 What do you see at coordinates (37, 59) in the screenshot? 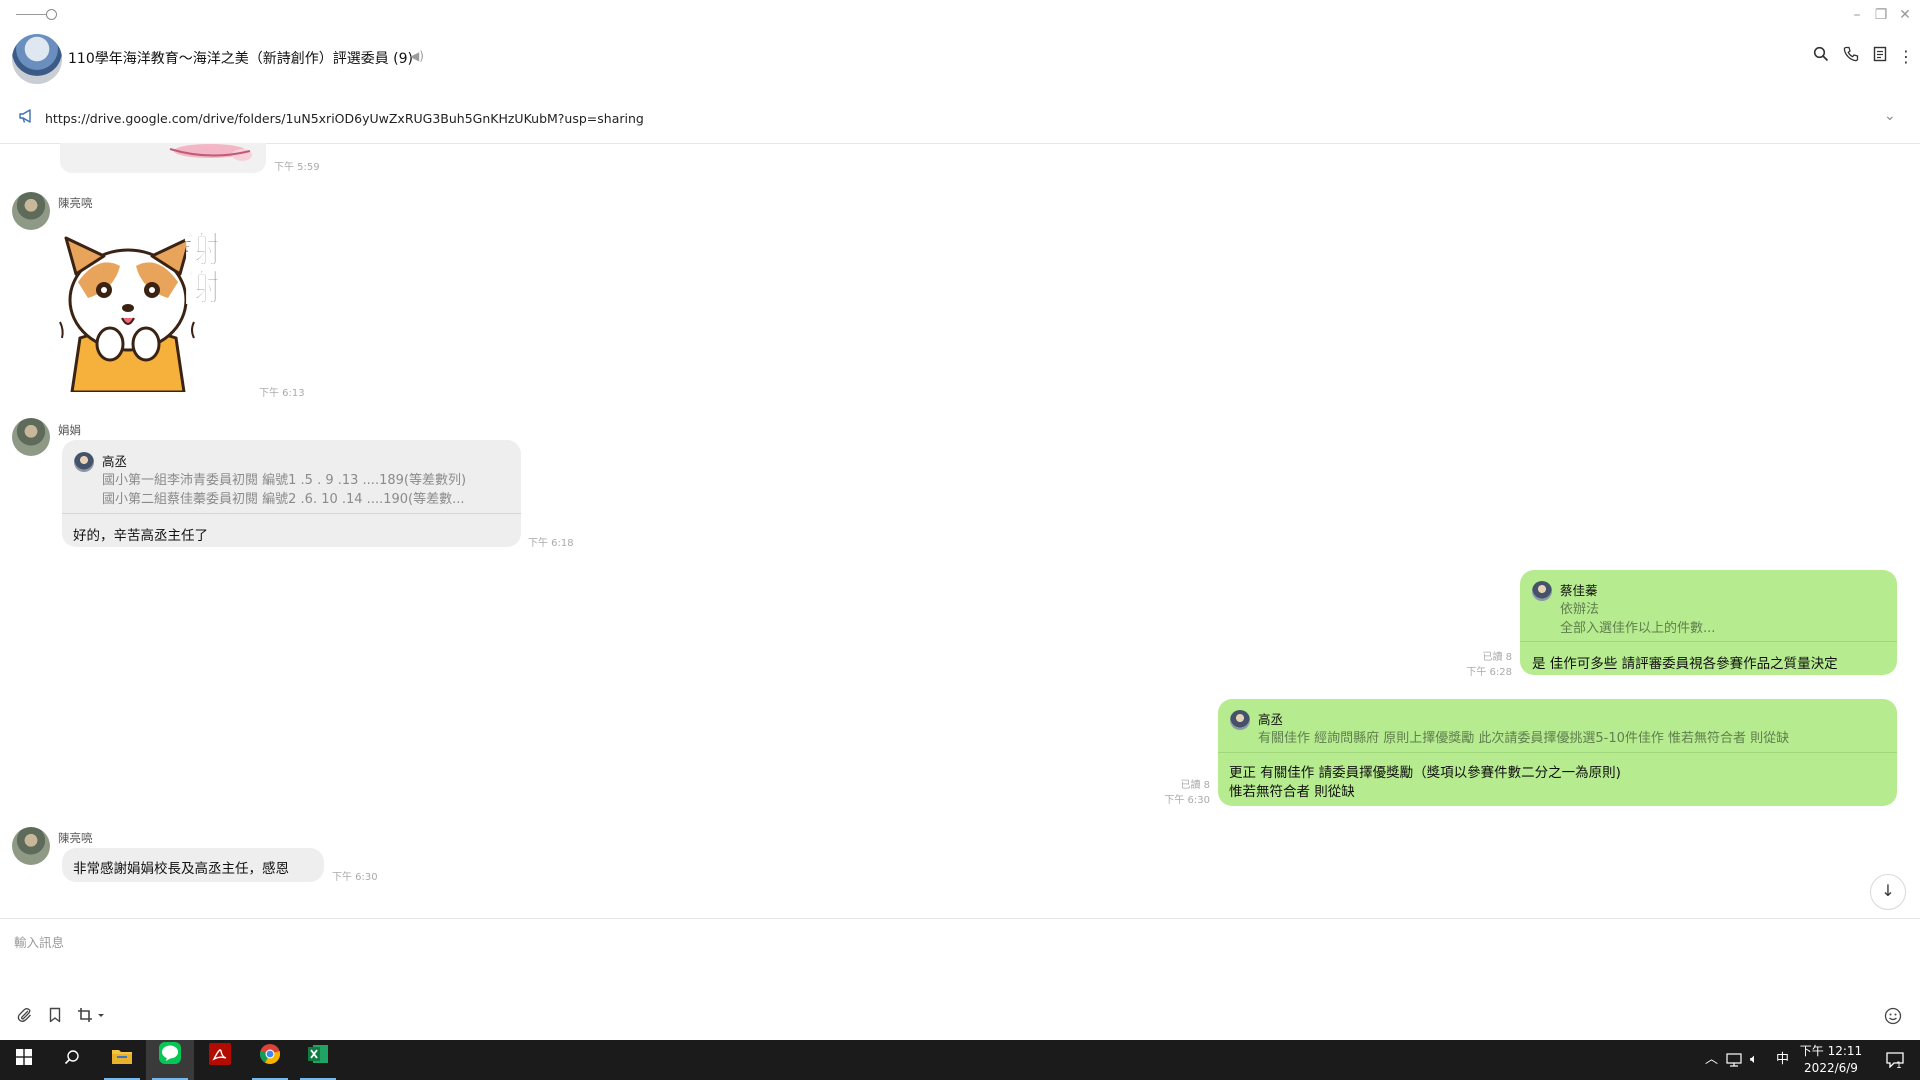
I see `group-avatar` at bounding box center [37, 59].